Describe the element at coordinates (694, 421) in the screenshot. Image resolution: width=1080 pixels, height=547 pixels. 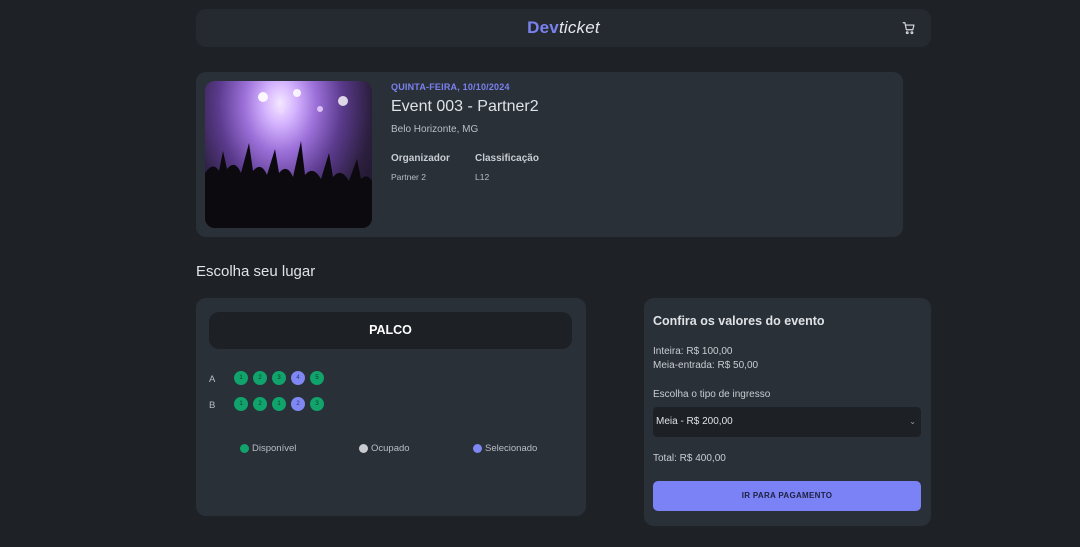
I see `ticket-type-value: Meia - R$ 200,00` at that location.